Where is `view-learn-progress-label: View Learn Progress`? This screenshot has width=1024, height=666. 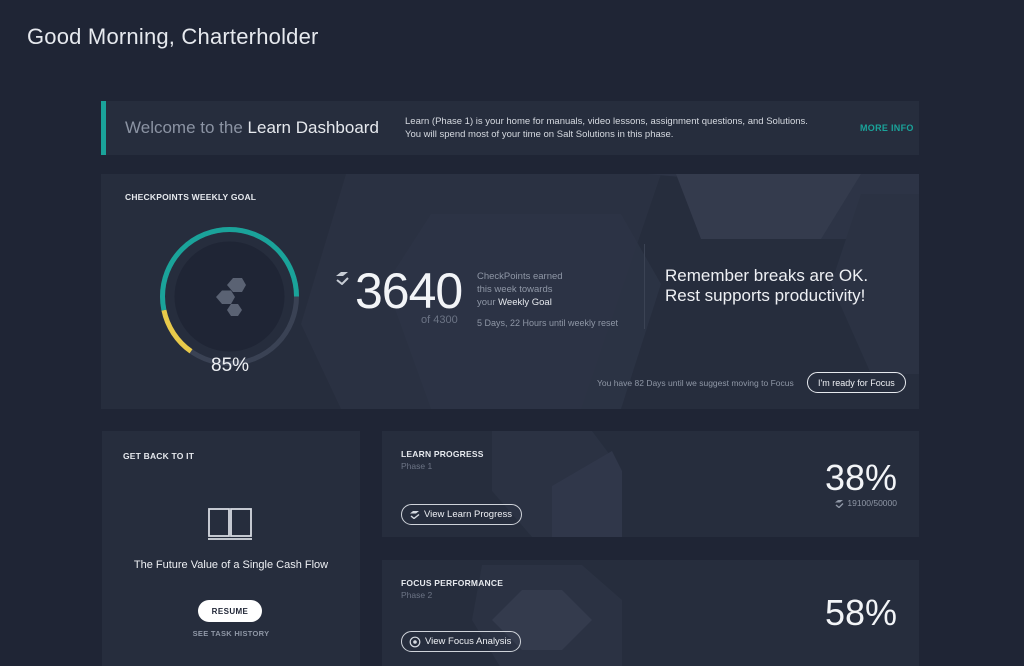 view-learn-progress-label: View Learn Progress is located at coordinates (468, 514).